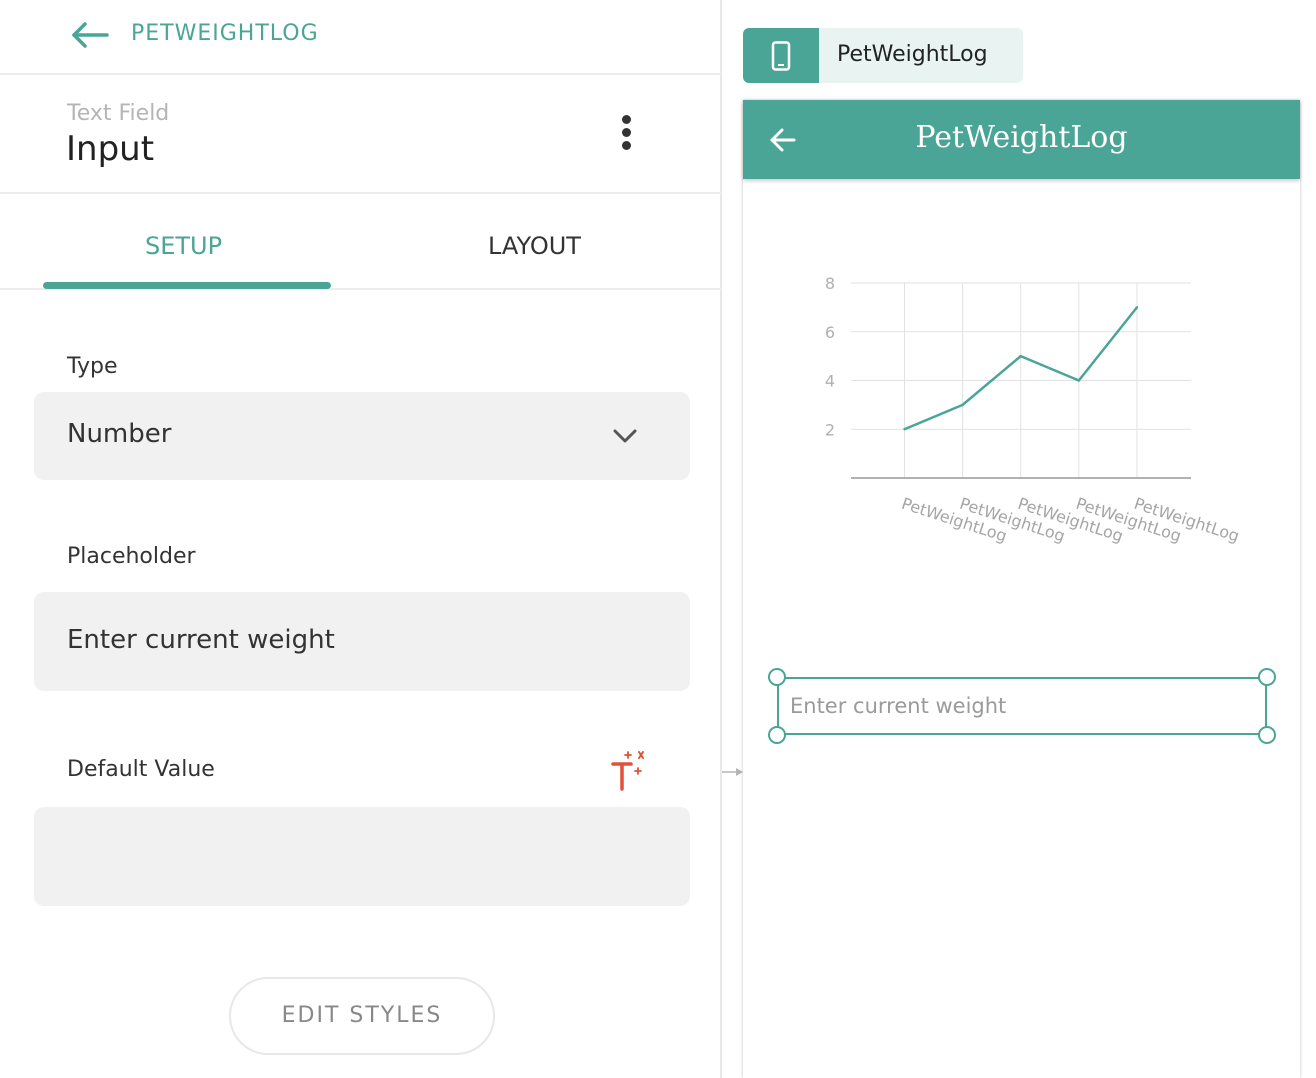  I want to click on screen-selector: PetWeightLog, so click(883, 55).